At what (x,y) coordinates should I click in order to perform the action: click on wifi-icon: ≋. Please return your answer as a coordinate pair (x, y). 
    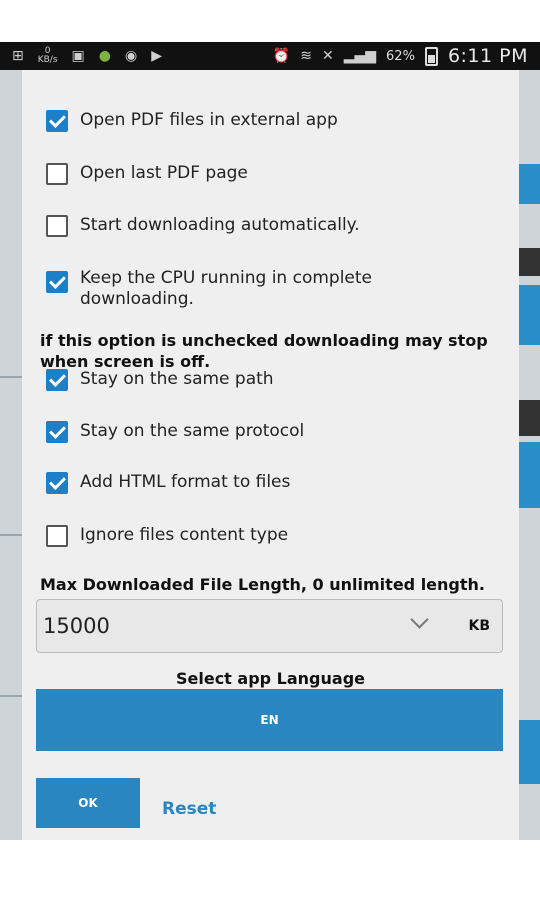
    Looking at the image, I should click on (306, 56).